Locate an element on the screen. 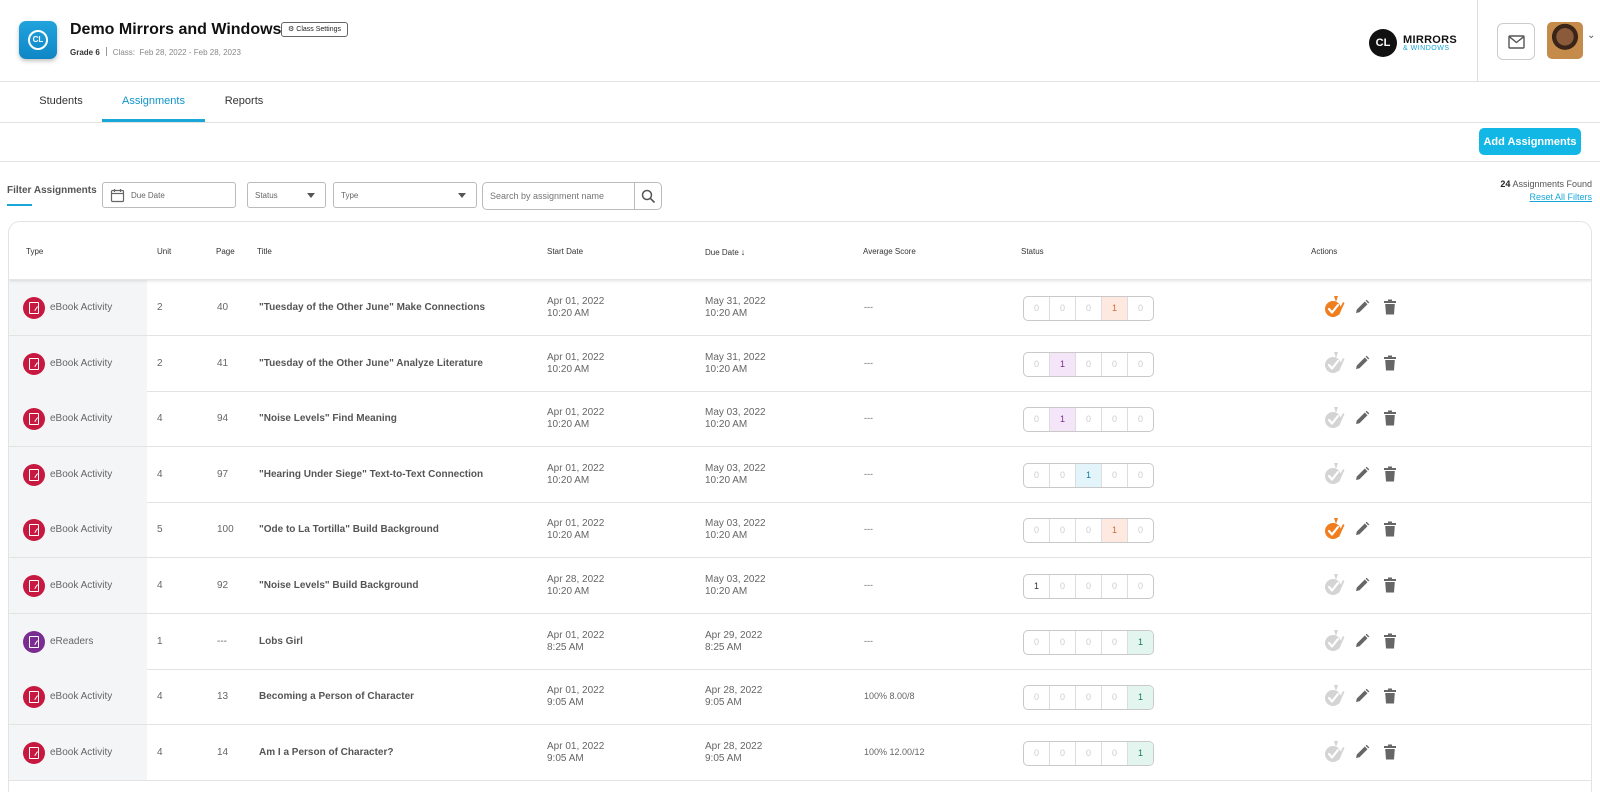  user-avatar is located at coordinates (1565, 40).